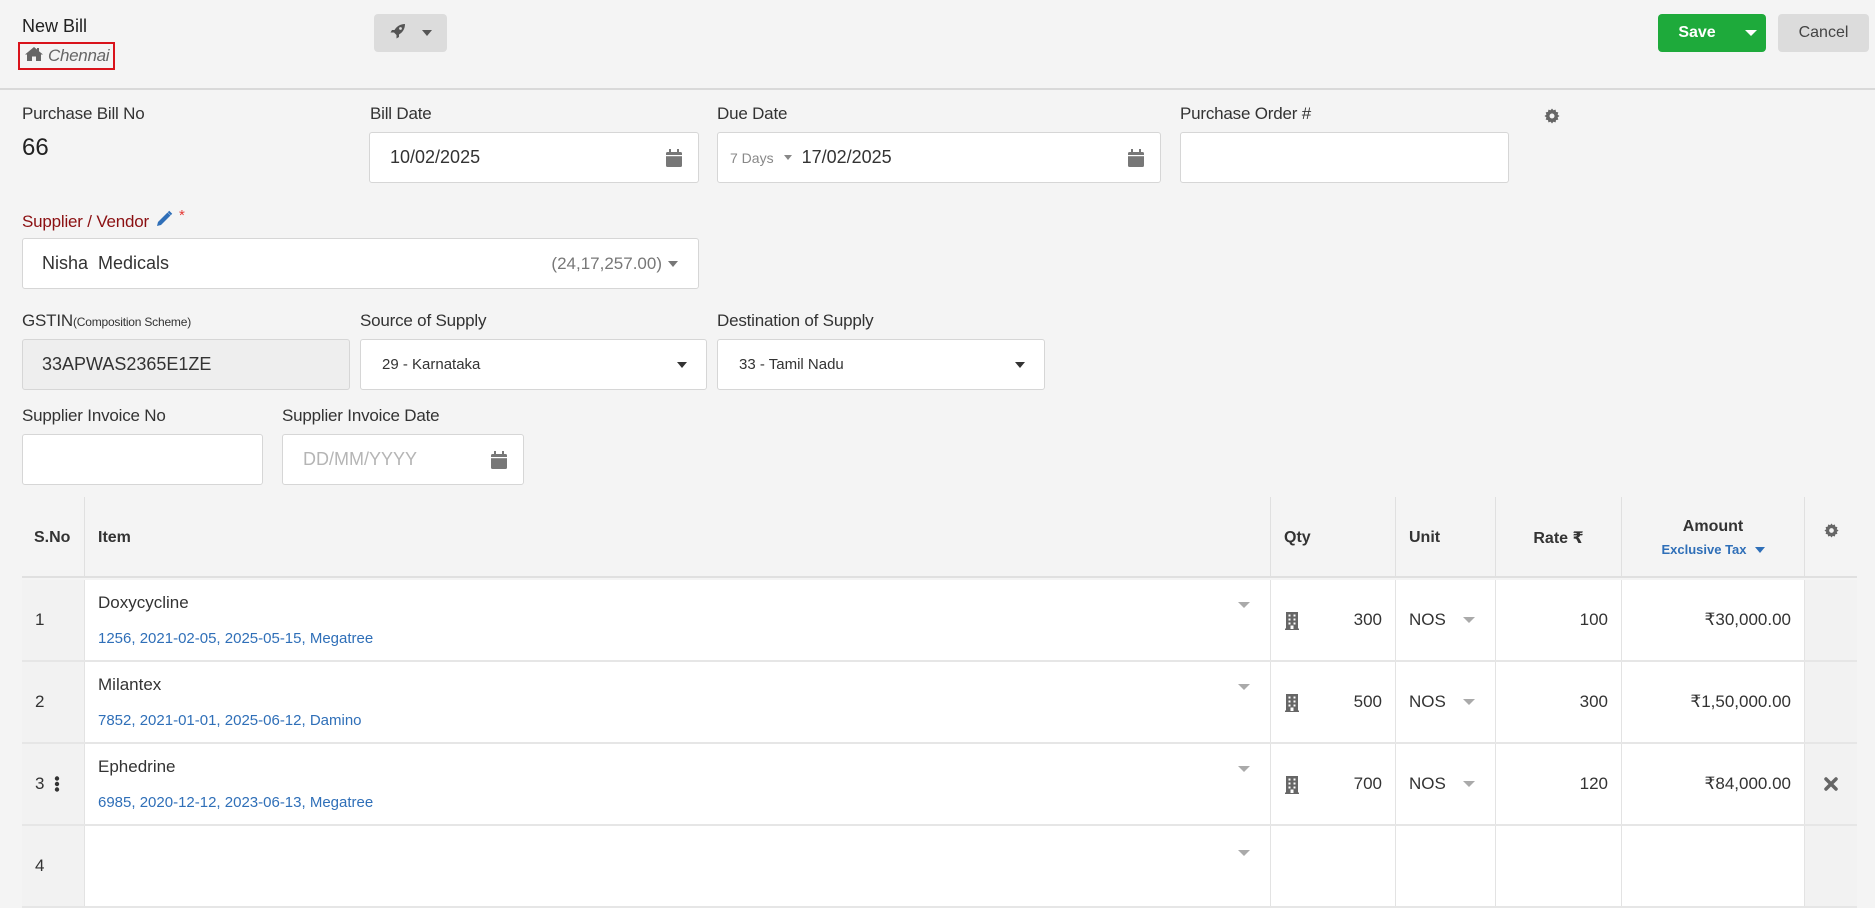 This screenshot has height=908, width=1875. Describe the element at coordinates (791, 364) in the screenshot. I see `destination-of-supply-value: 33 - Tamil Nadu` at that location.